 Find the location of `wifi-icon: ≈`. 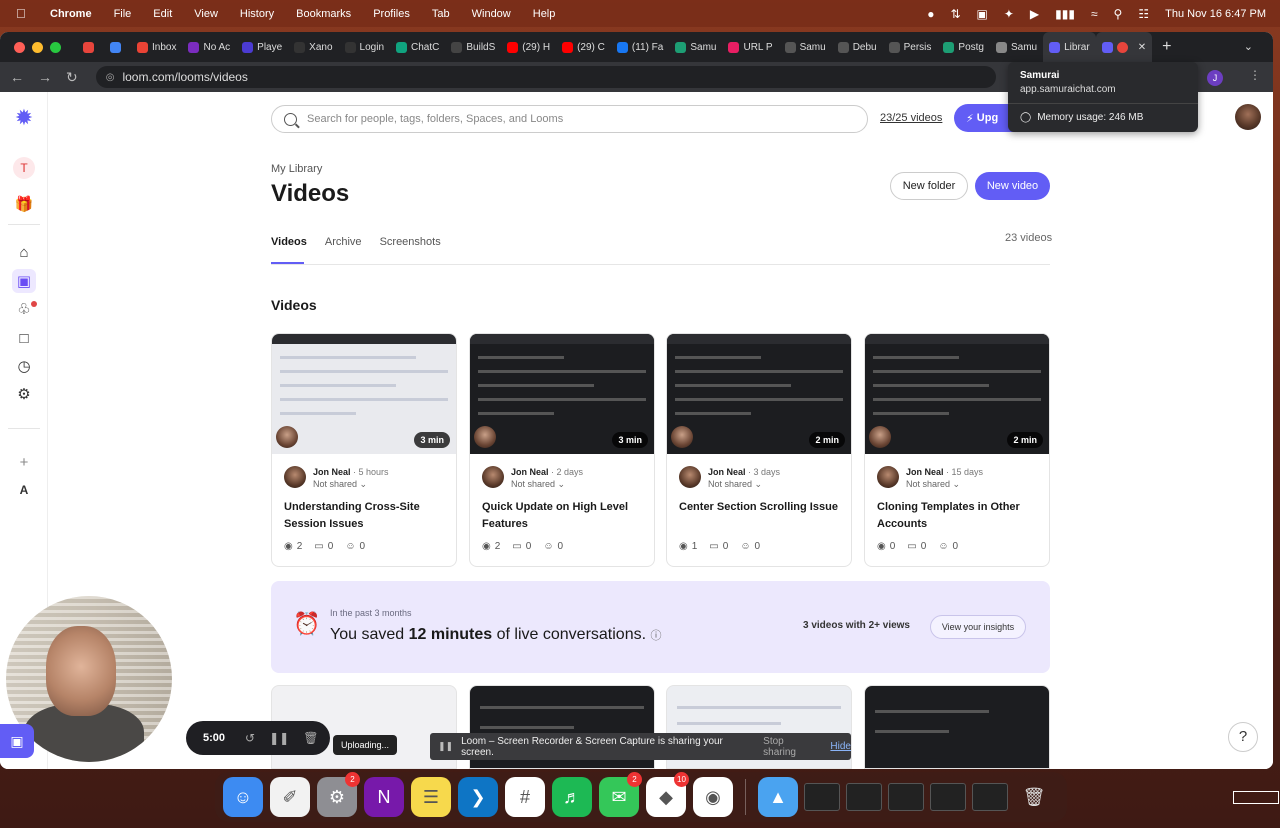

wifi-icon: ≈ is located at coordinates (1094, 14).